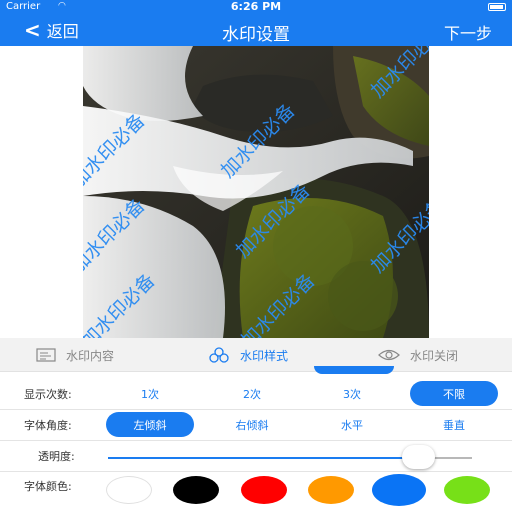 The image size is (512, 512). I want to click on count-option-unlimited: 不限, so click(454, 393).